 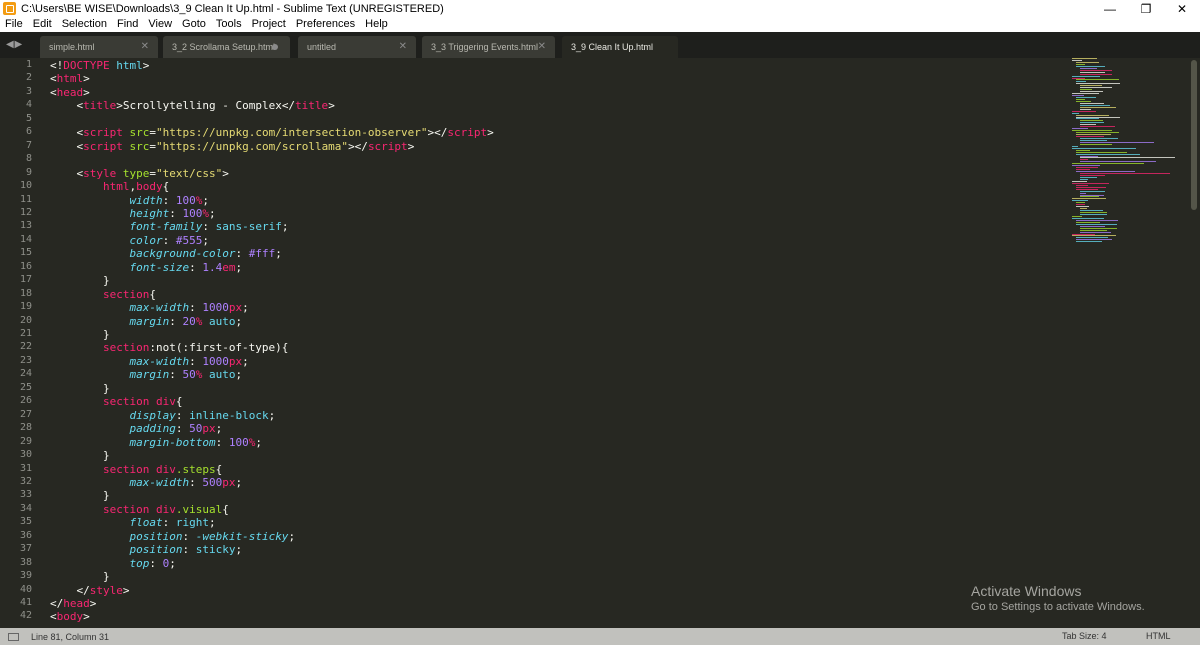 What do you see at coordinates (160, 24) in the screenshot?
I see `menu-view: View` at bounding box center [160, 24].